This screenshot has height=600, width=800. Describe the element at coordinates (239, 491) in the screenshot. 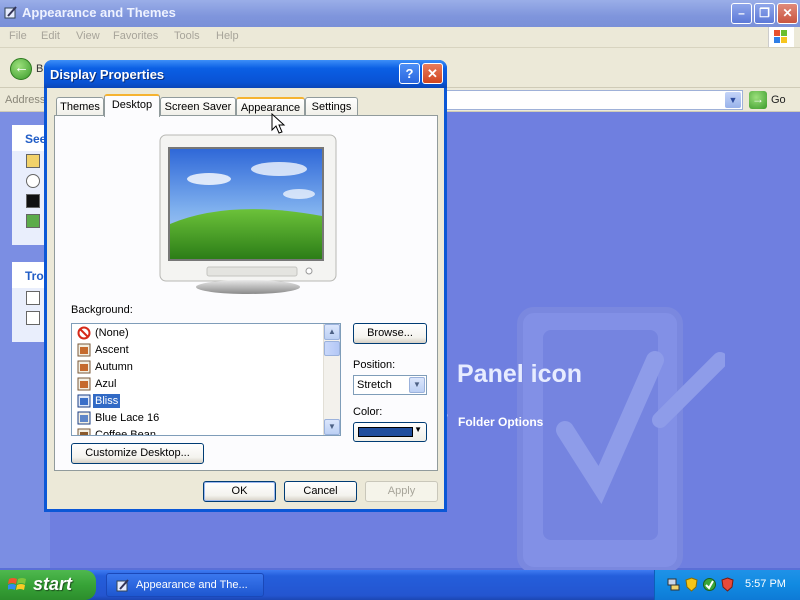

I see `ok-button: OK` at that location.